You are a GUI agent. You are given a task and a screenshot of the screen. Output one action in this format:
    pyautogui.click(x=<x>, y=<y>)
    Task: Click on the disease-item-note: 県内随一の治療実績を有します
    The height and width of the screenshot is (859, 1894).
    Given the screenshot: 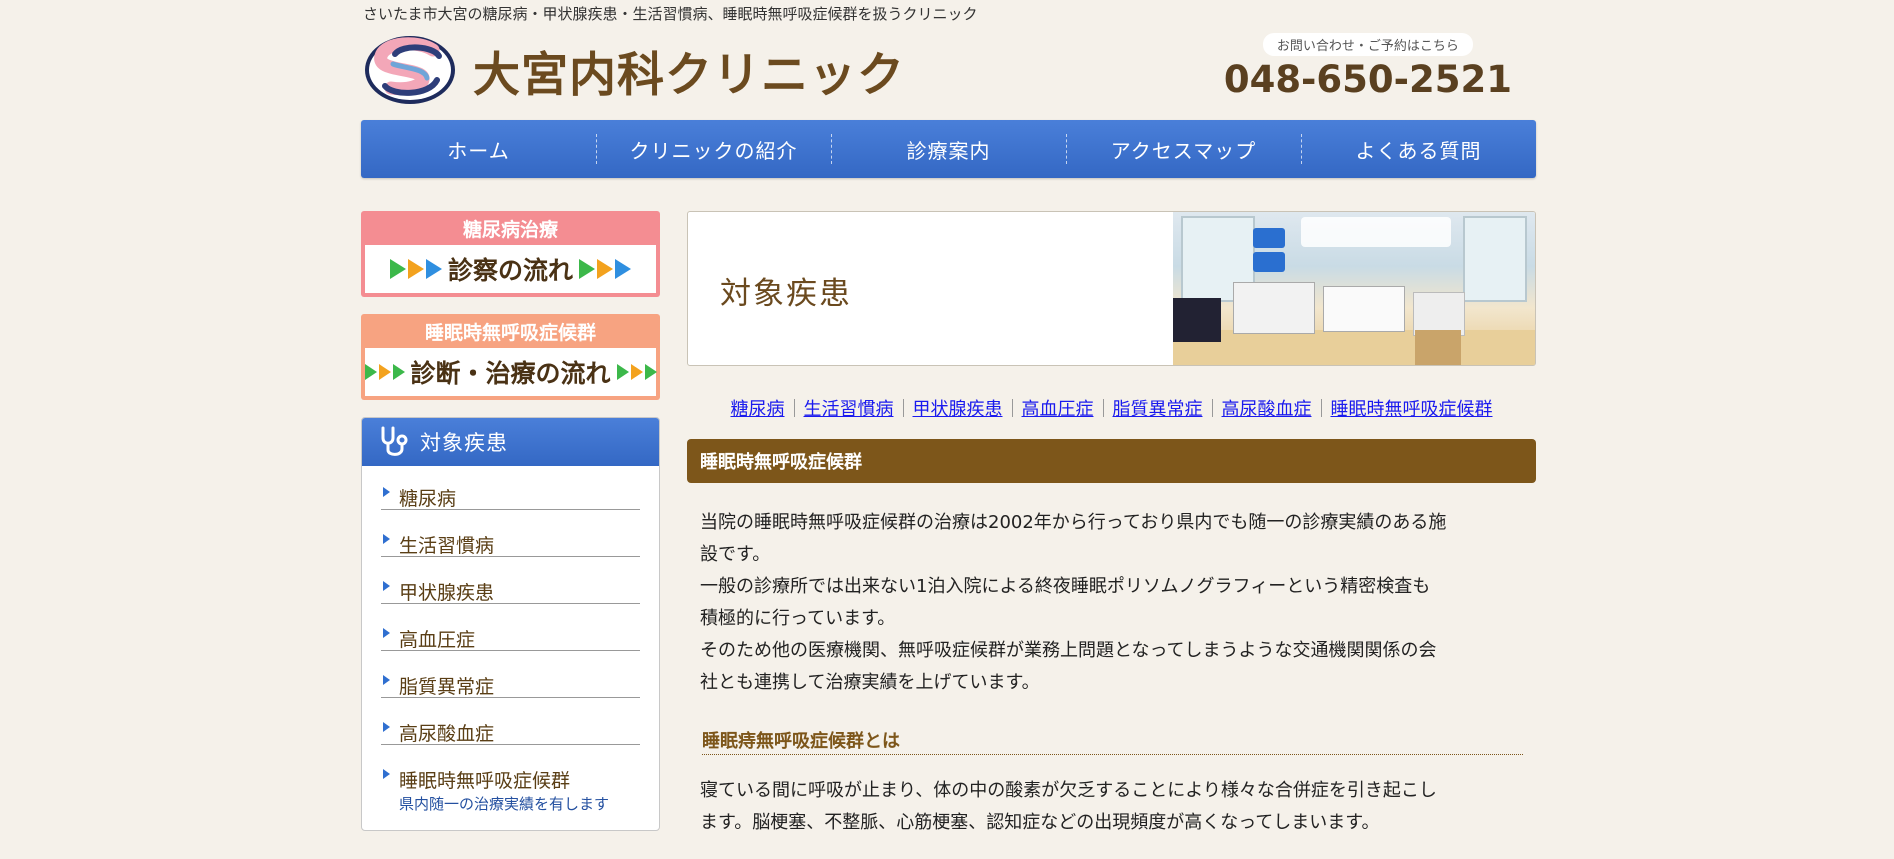 What is the action you would take?
    pyautogui.click(x=504, y=804)
    